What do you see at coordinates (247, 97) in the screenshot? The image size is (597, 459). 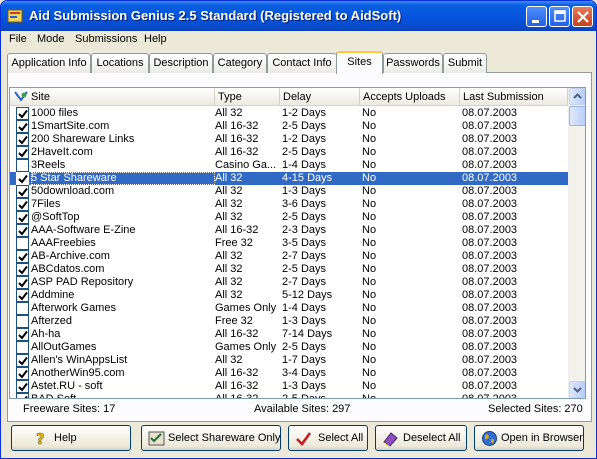 I see `column-header-type: Type` at bounding box center [247, 97].